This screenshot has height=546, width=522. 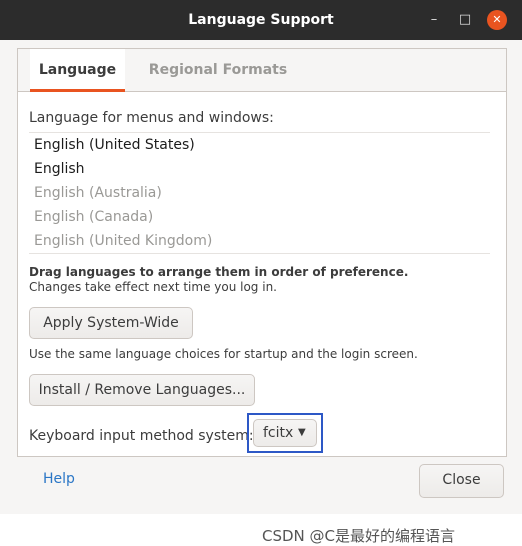 I want to click on input-method-label: Keyboard input method system:, so click(x=141, y=436).